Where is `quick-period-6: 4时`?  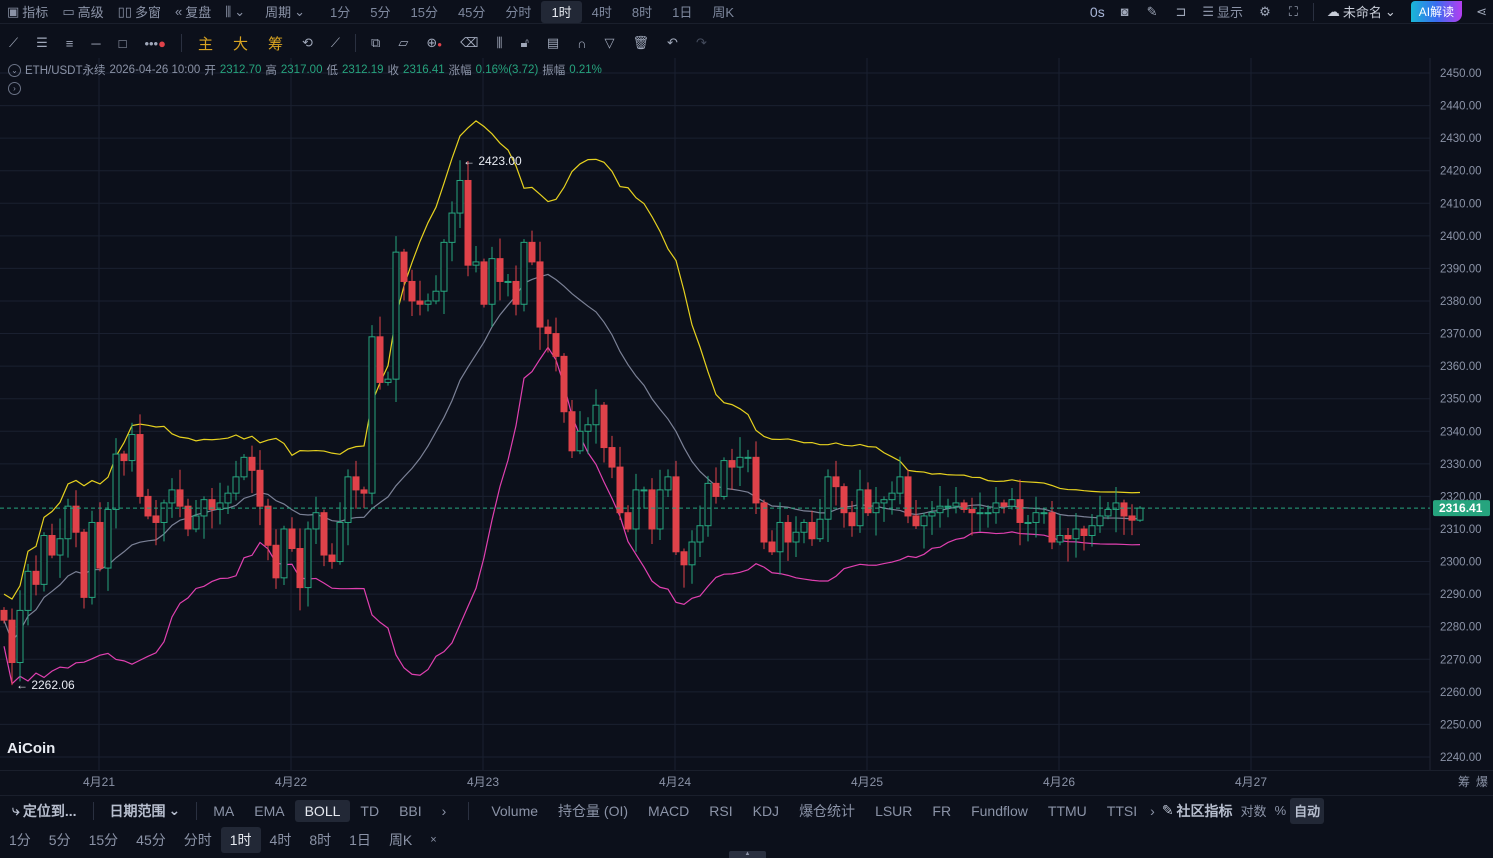 quick-period-6: 4时 is located at coordinates (281, 840).